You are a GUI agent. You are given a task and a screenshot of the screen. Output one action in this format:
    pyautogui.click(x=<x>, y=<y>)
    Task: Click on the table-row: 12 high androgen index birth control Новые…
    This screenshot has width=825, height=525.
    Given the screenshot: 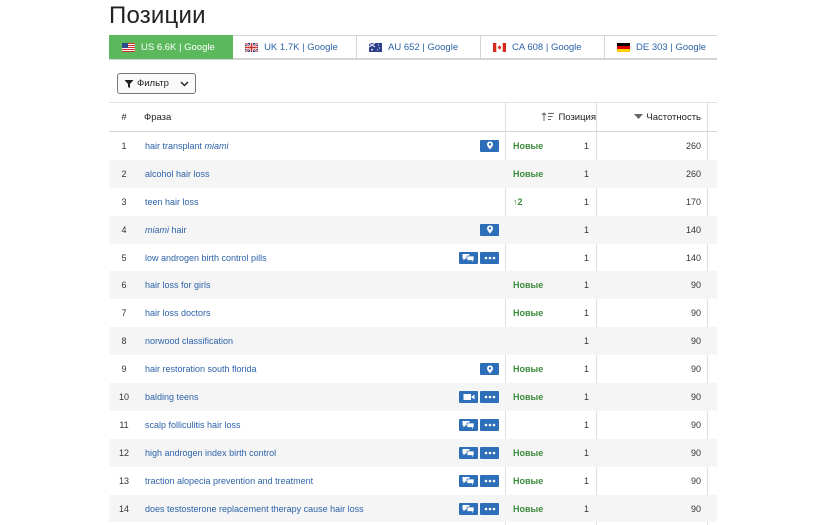 What is the action you would take?
    pyautogui.click(x=413, y=452)
    